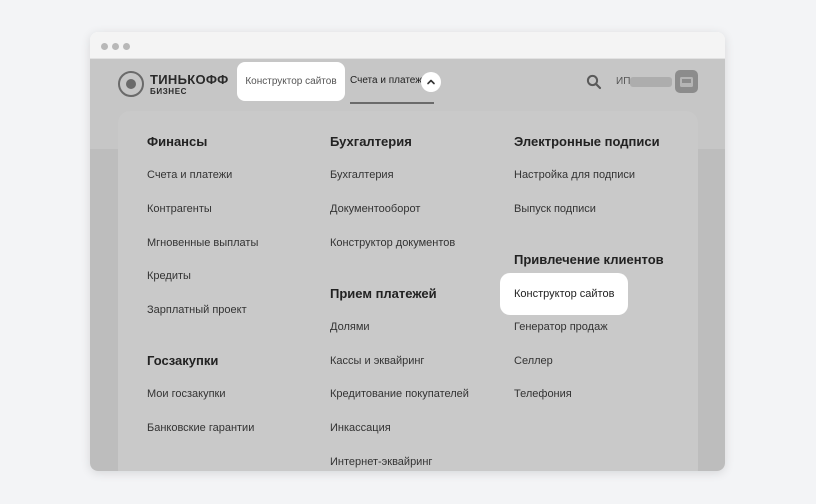  I want to click on menu-item: Генератор продаж, so click(561, 327).